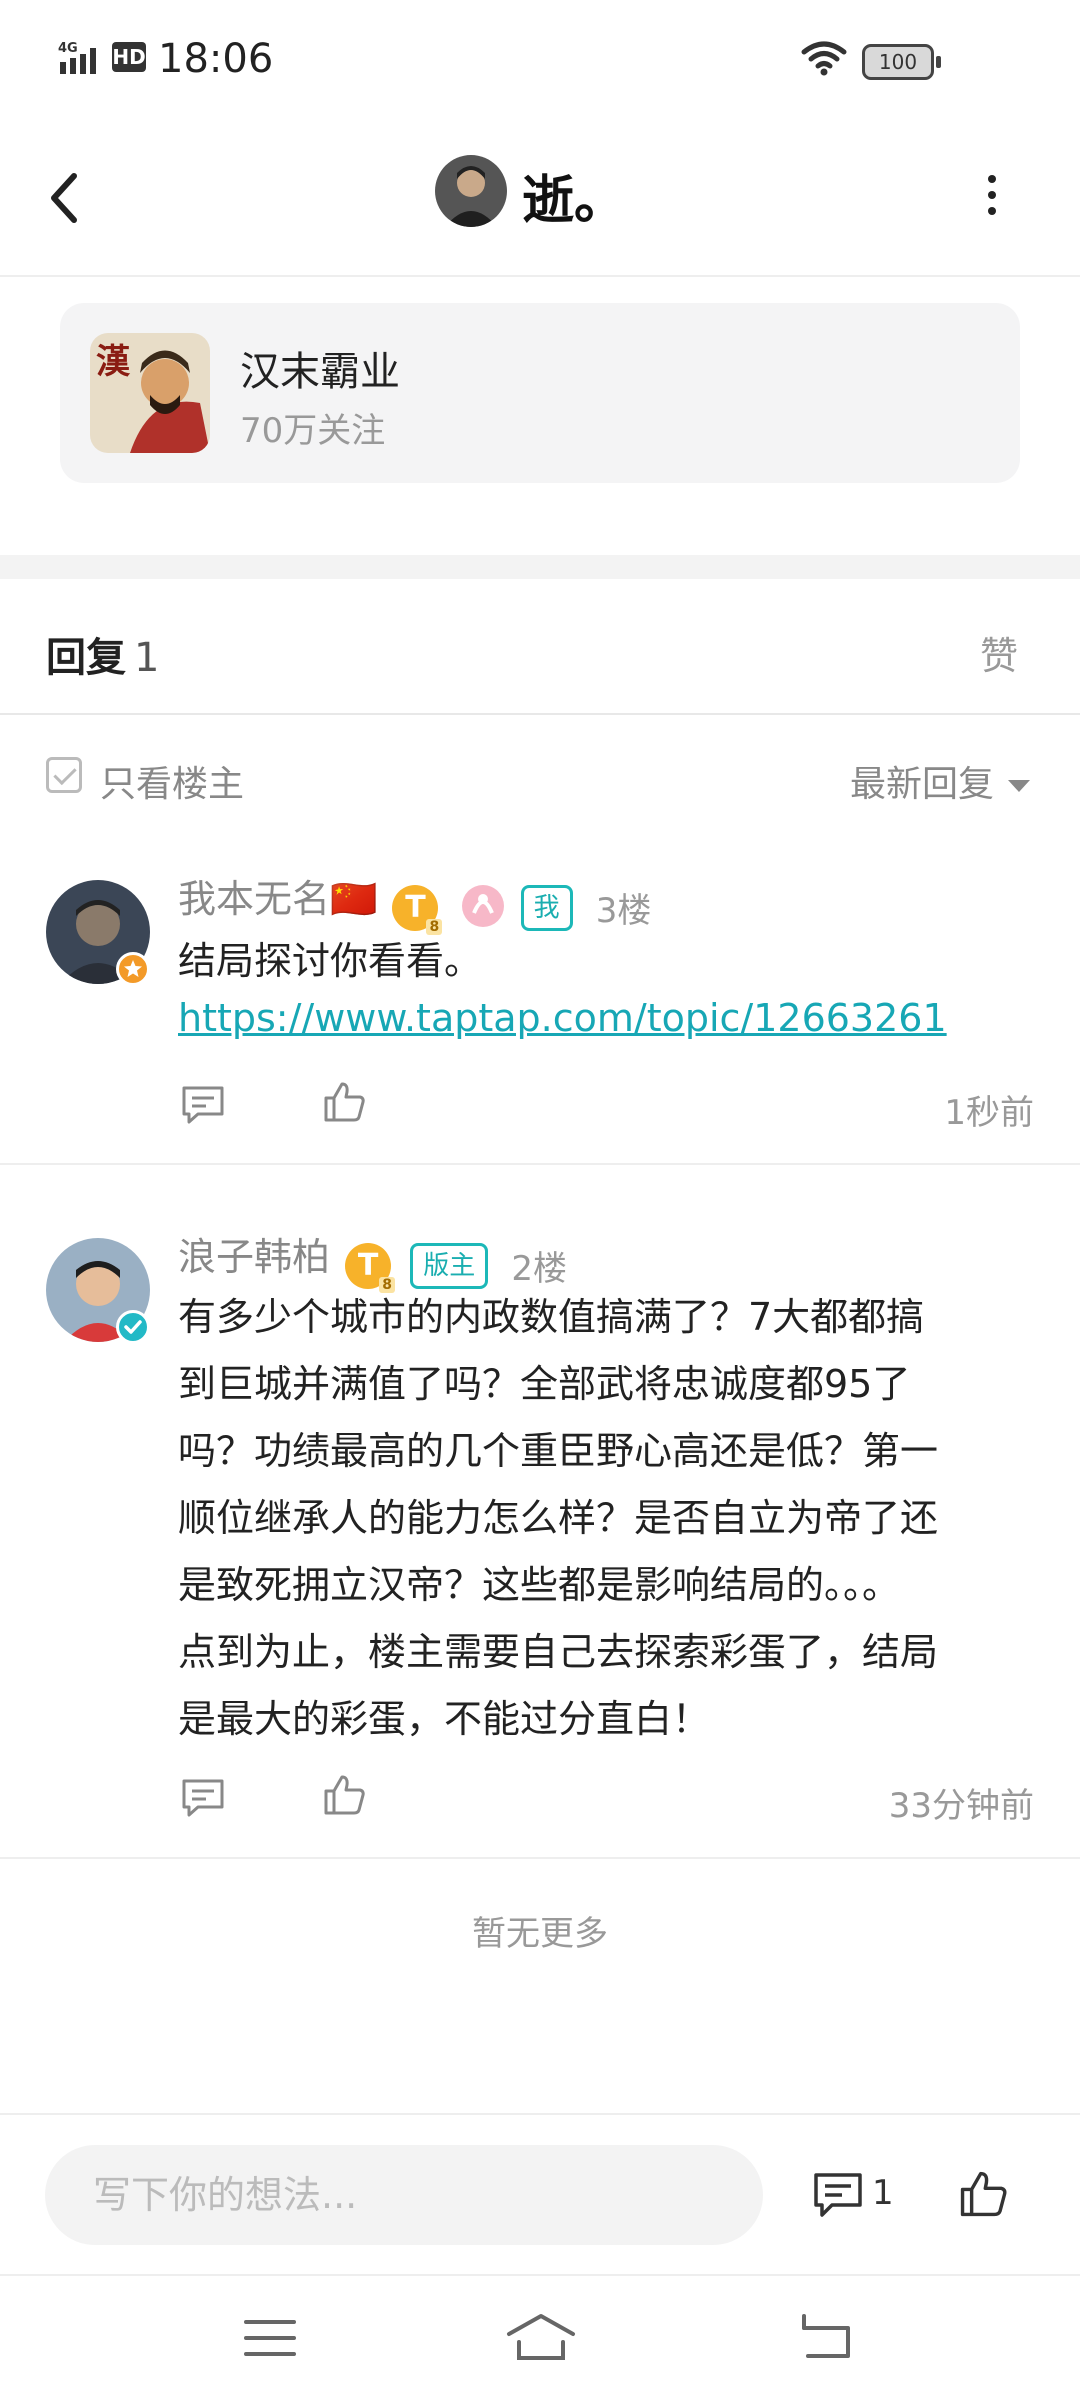 The width and height of the screenshot is (1080, 2402). I want to click on system-nav-bar, so click(540, 2338).